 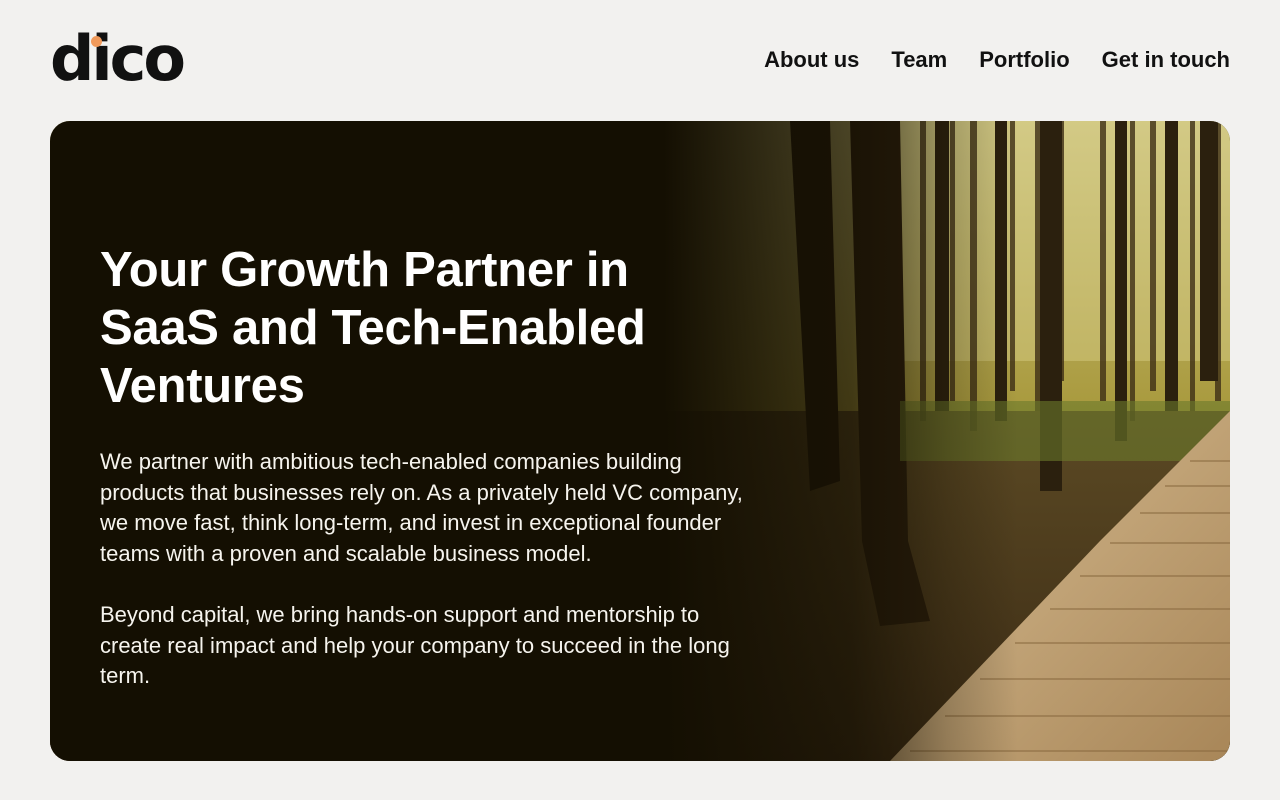 What do you see at coordinates (1024, 60) in the screenshot?
I see `nav-portfolio: Portfolio` at bounding box center [1024, 60].